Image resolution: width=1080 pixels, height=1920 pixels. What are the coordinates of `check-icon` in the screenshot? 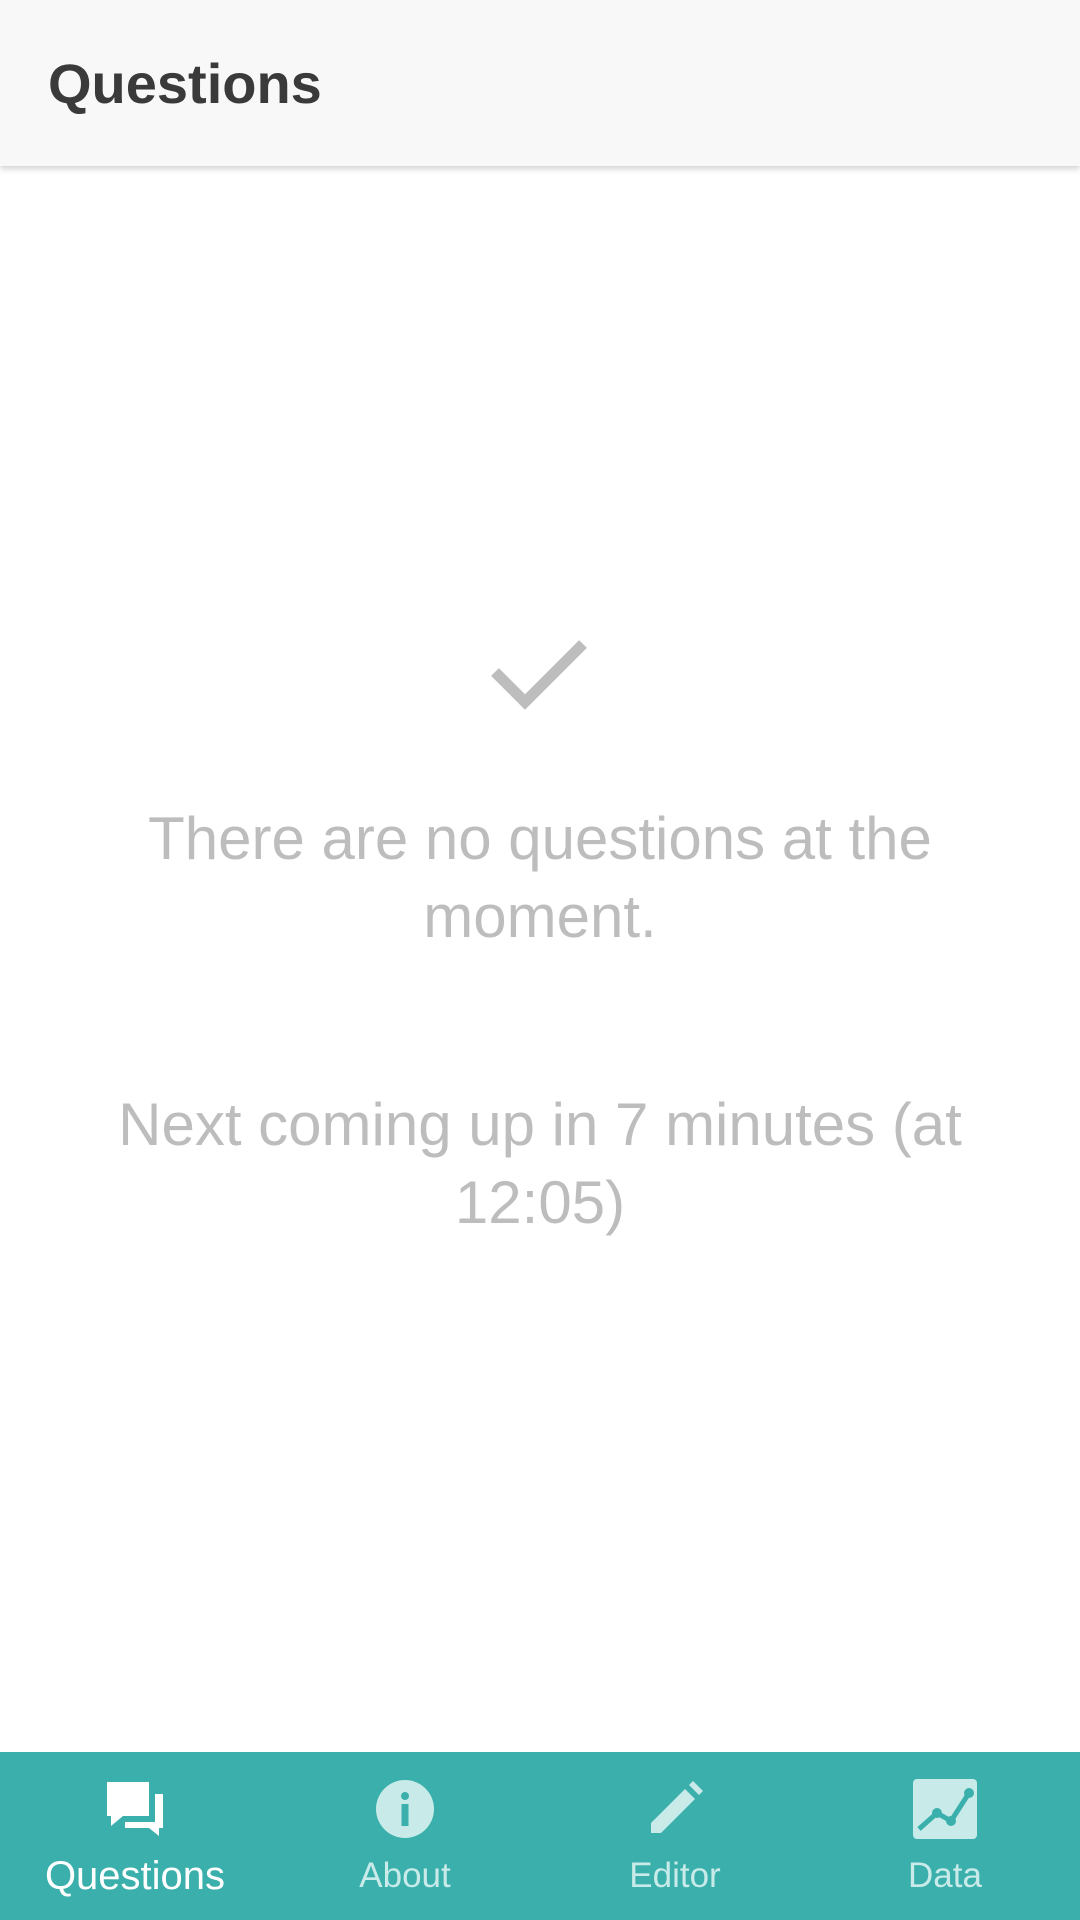 It's located at (539, 675).